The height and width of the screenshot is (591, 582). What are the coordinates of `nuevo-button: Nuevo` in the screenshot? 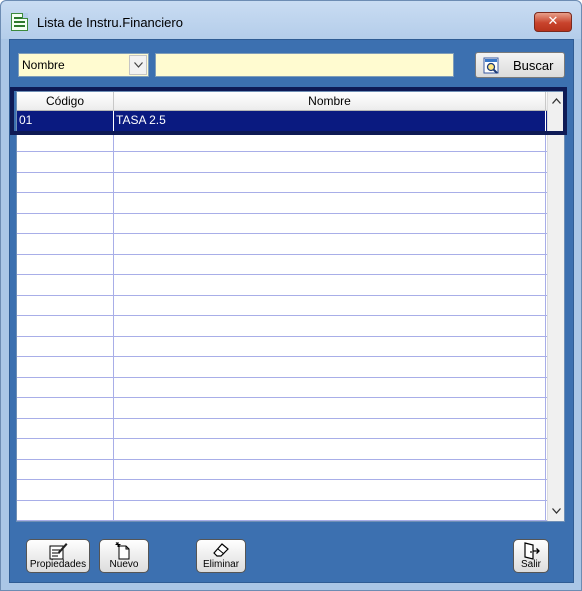 It's located at (124, 556).